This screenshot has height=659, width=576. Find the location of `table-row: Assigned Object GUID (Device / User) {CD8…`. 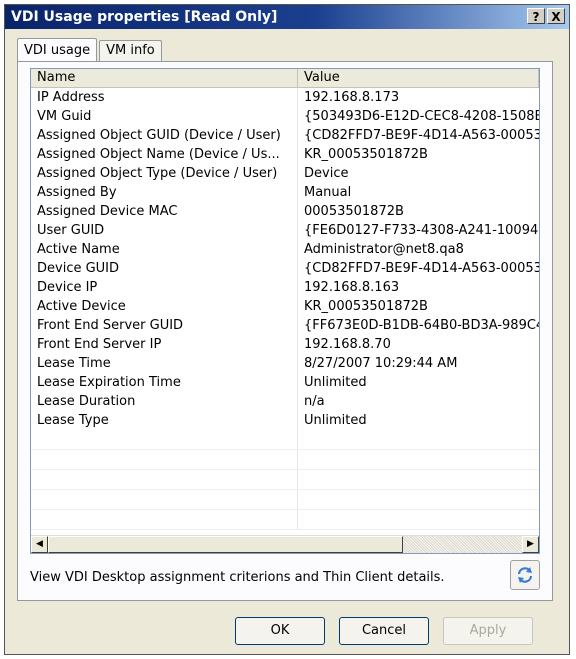

table-row: Assigned Object GUID (Device / User) {CD8… is located at coordinates (285, 135).